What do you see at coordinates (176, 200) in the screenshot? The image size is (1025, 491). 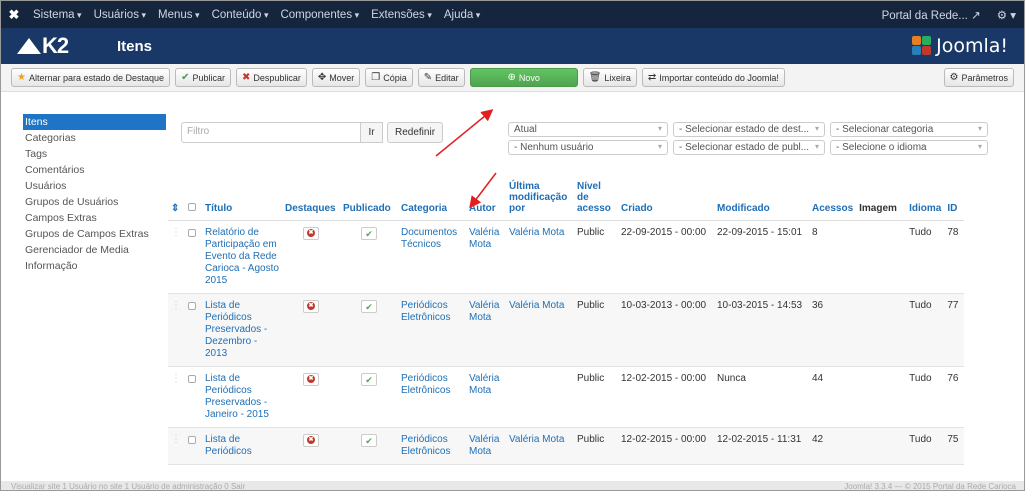 I see `sort-icon: ⇕` at bounding box center [176, 200].